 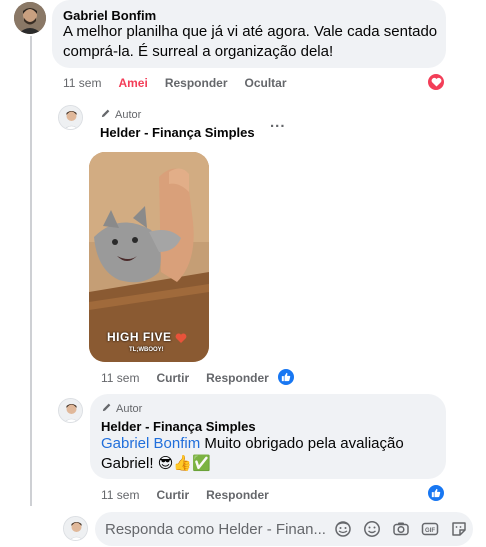 I want to click on comment-actions-helder-gif: 11 sem Curtir Responder, so click(x=193, y=378).